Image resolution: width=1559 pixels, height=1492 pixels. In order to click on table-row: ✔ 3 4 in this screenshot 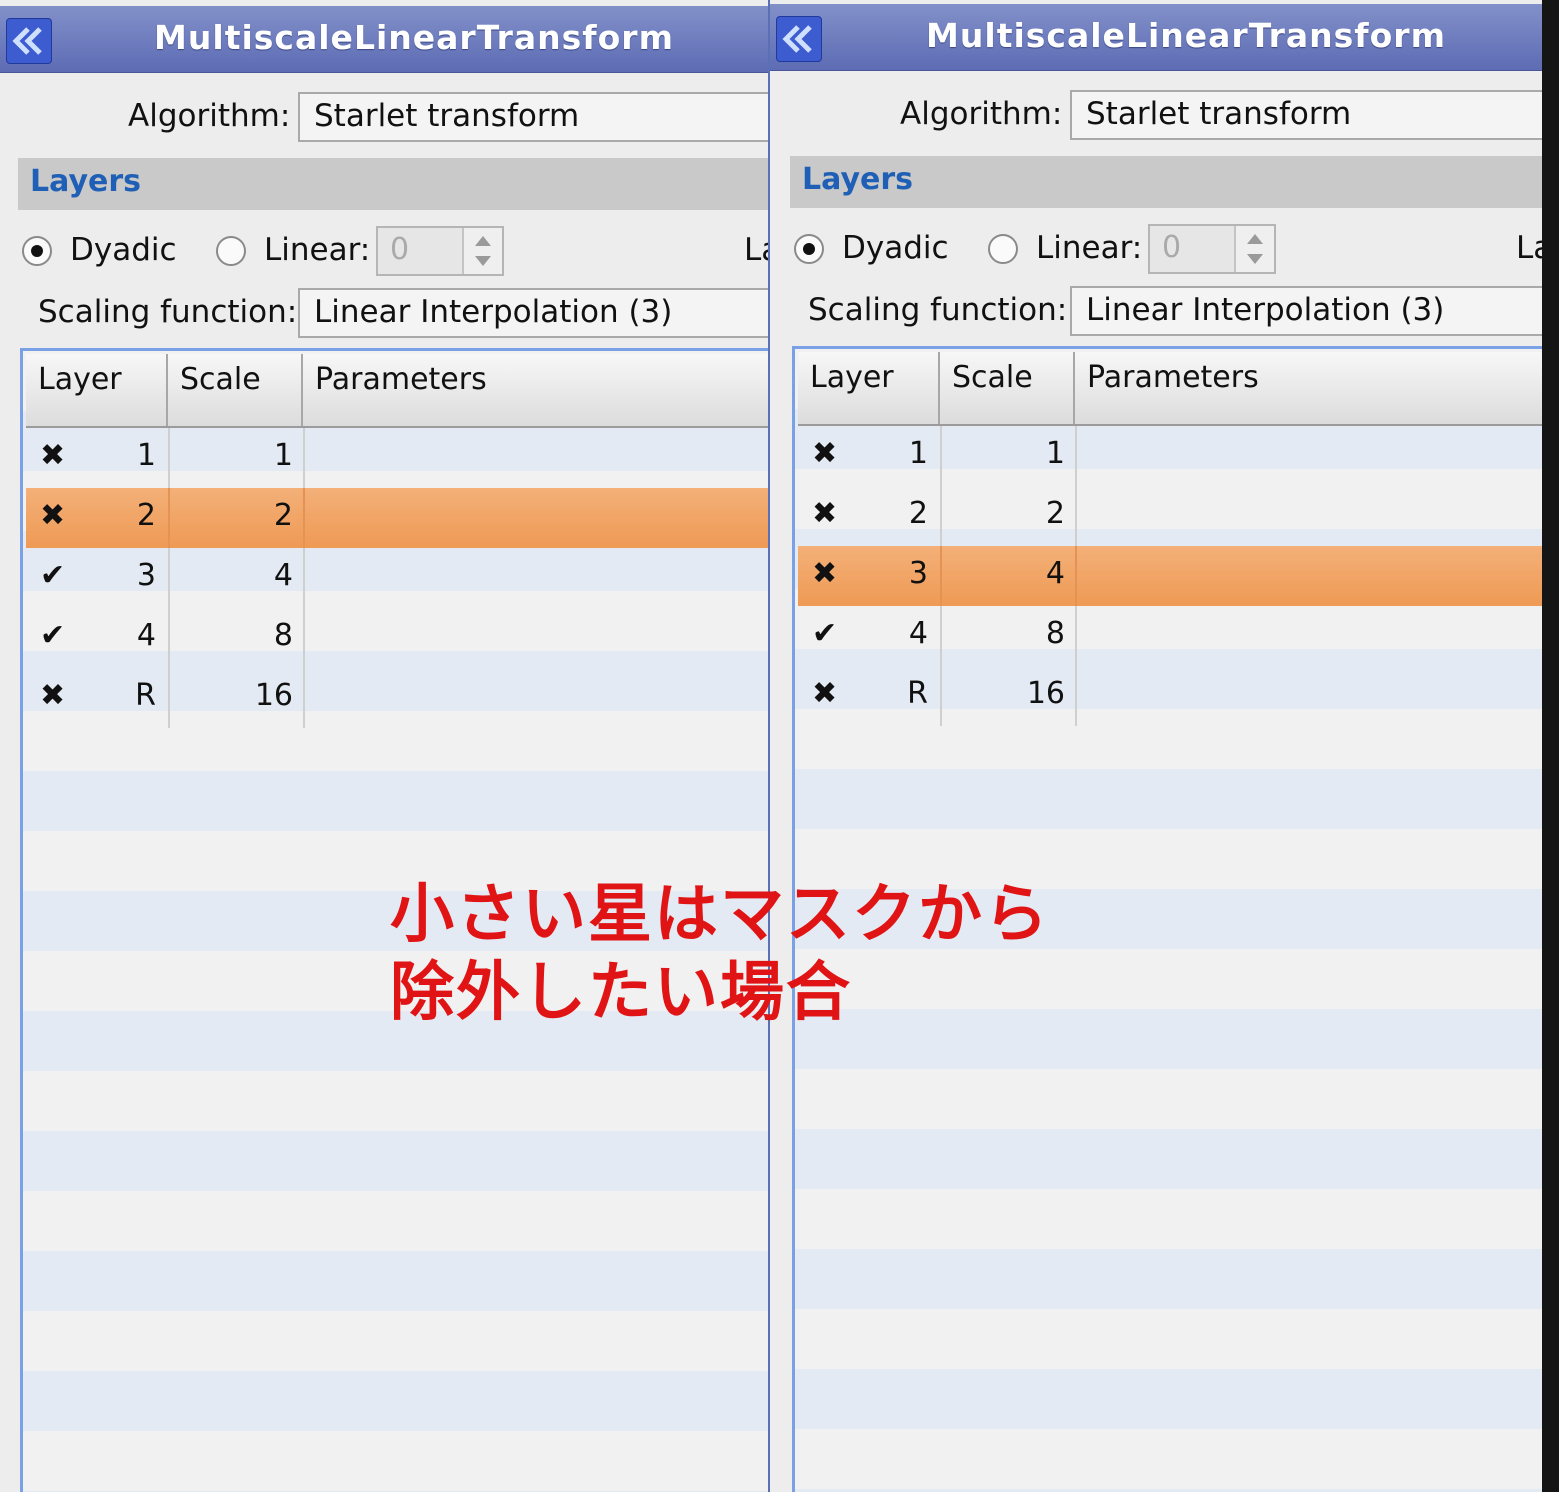, I will do `click(397, 578)`.